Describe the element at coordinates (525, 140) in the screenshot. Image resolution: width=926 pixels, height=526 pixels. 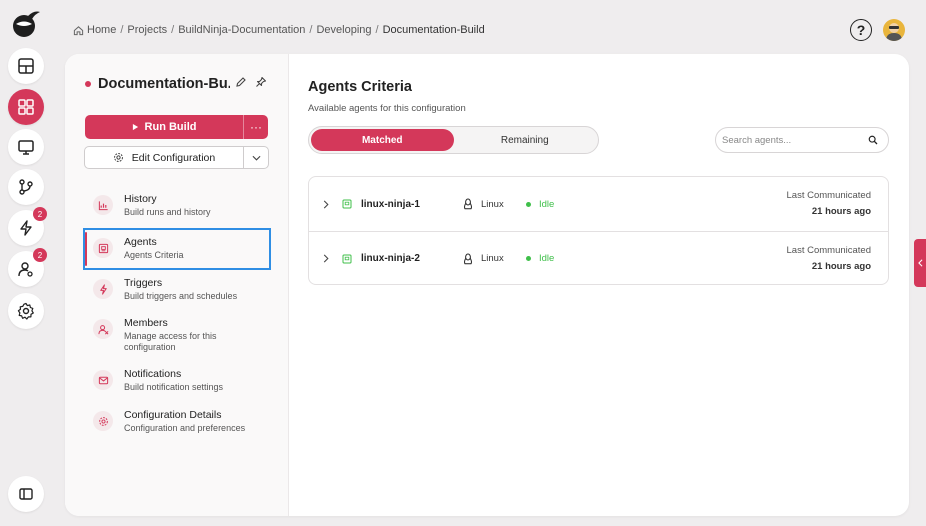
I see `tab-remaining: Remaining` at that location.